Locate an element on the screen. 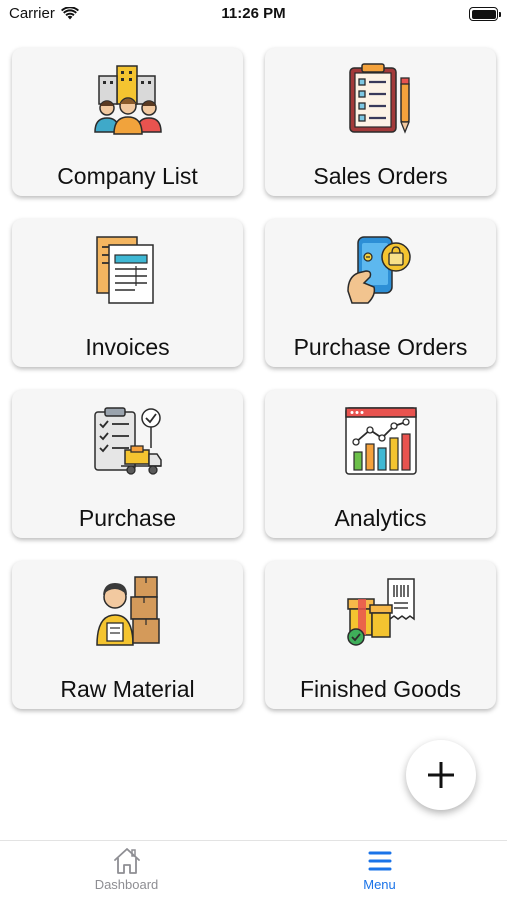  invoice-documents-icon is located at coordinates (124, 270).